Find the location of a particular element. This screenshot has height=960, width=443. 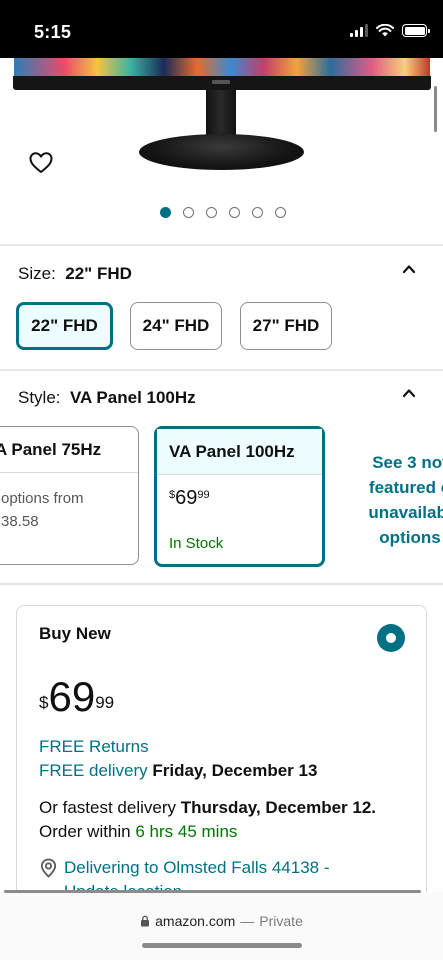

free-delivery-line: FREE delivery Friday, December 13 is located at coordinates (178, 771).